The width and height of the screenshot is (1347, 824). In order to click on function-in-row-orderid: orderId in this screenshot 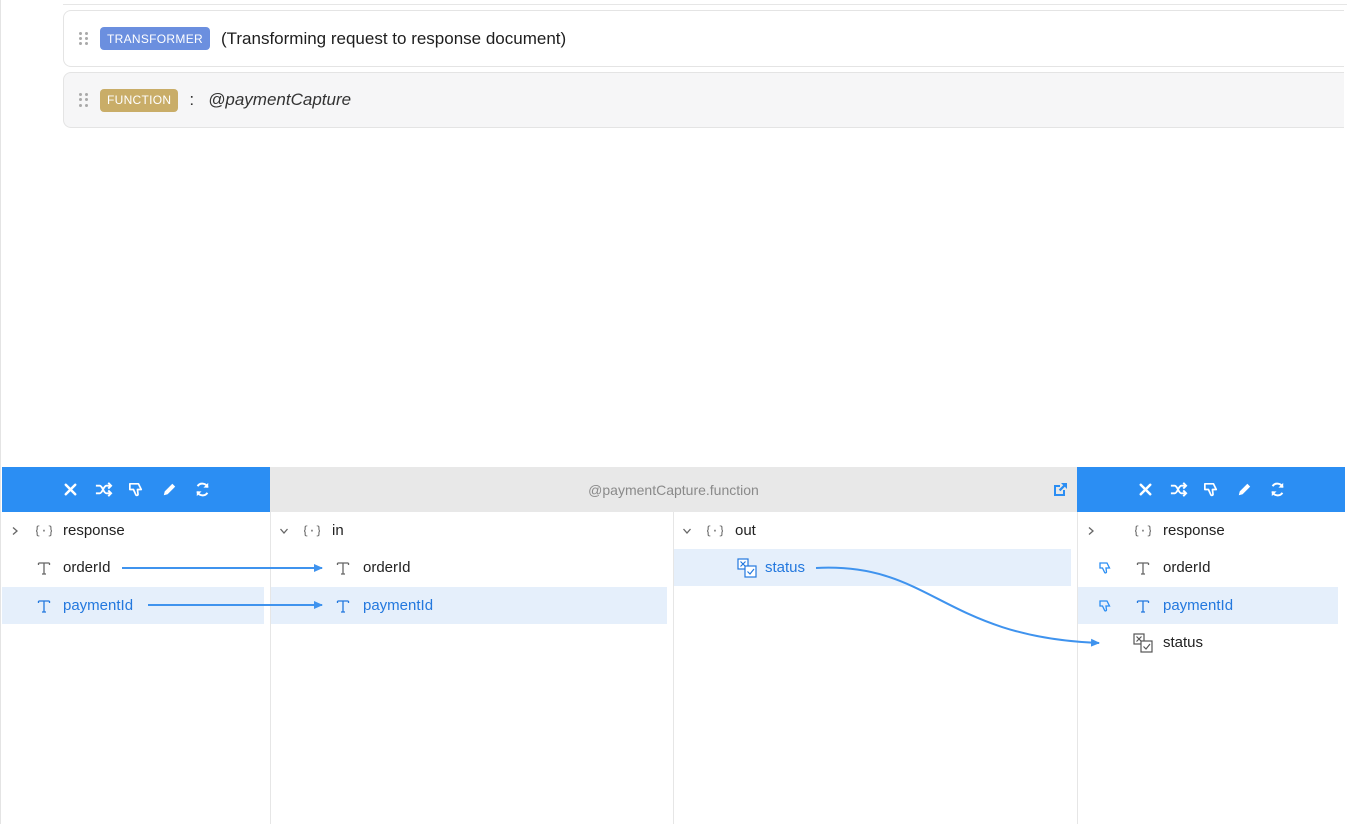, I will do `click(469, 567)`.